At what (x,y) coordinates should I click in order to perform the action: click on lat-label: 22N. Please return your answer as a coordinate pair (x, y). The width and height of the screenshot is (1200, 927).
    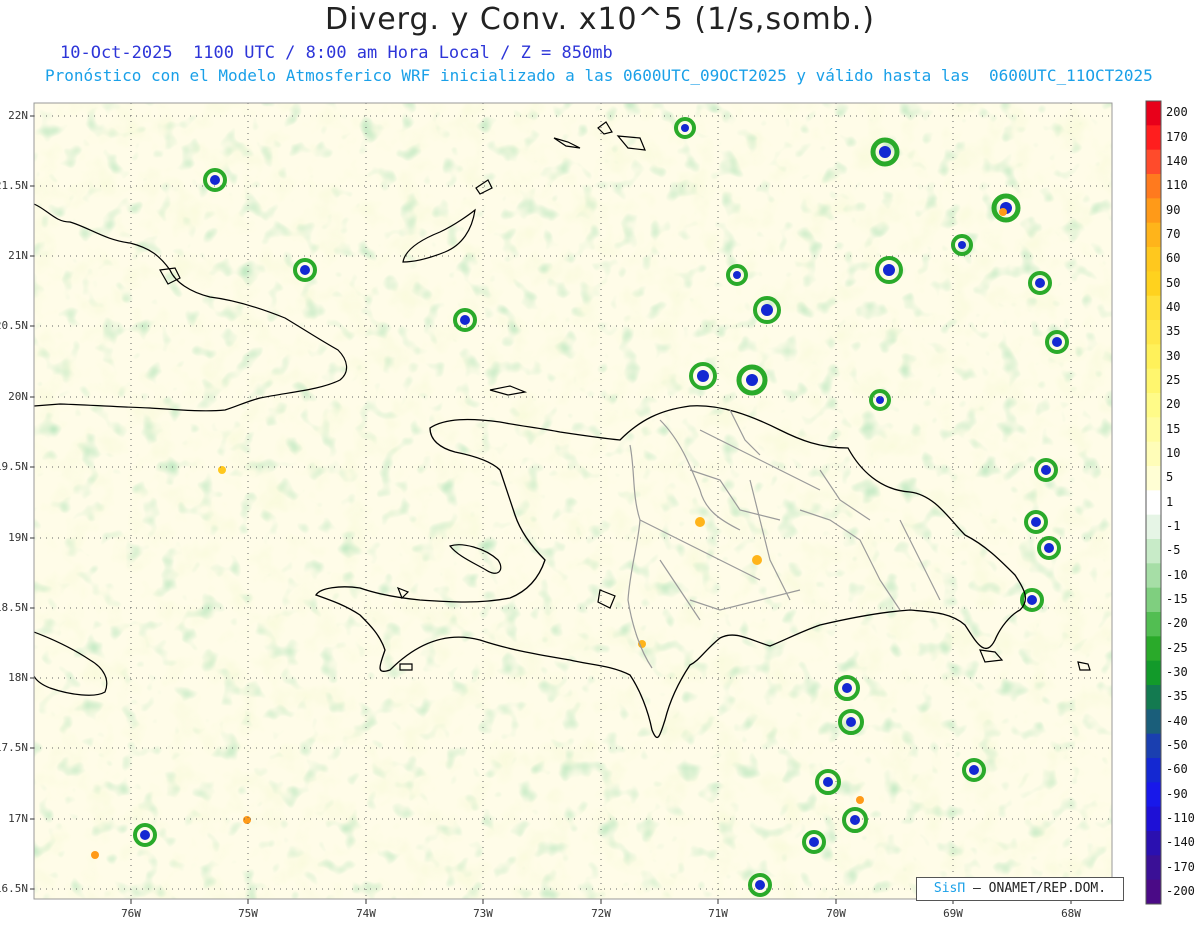
    Looking at the image, I should click on (18, 115).